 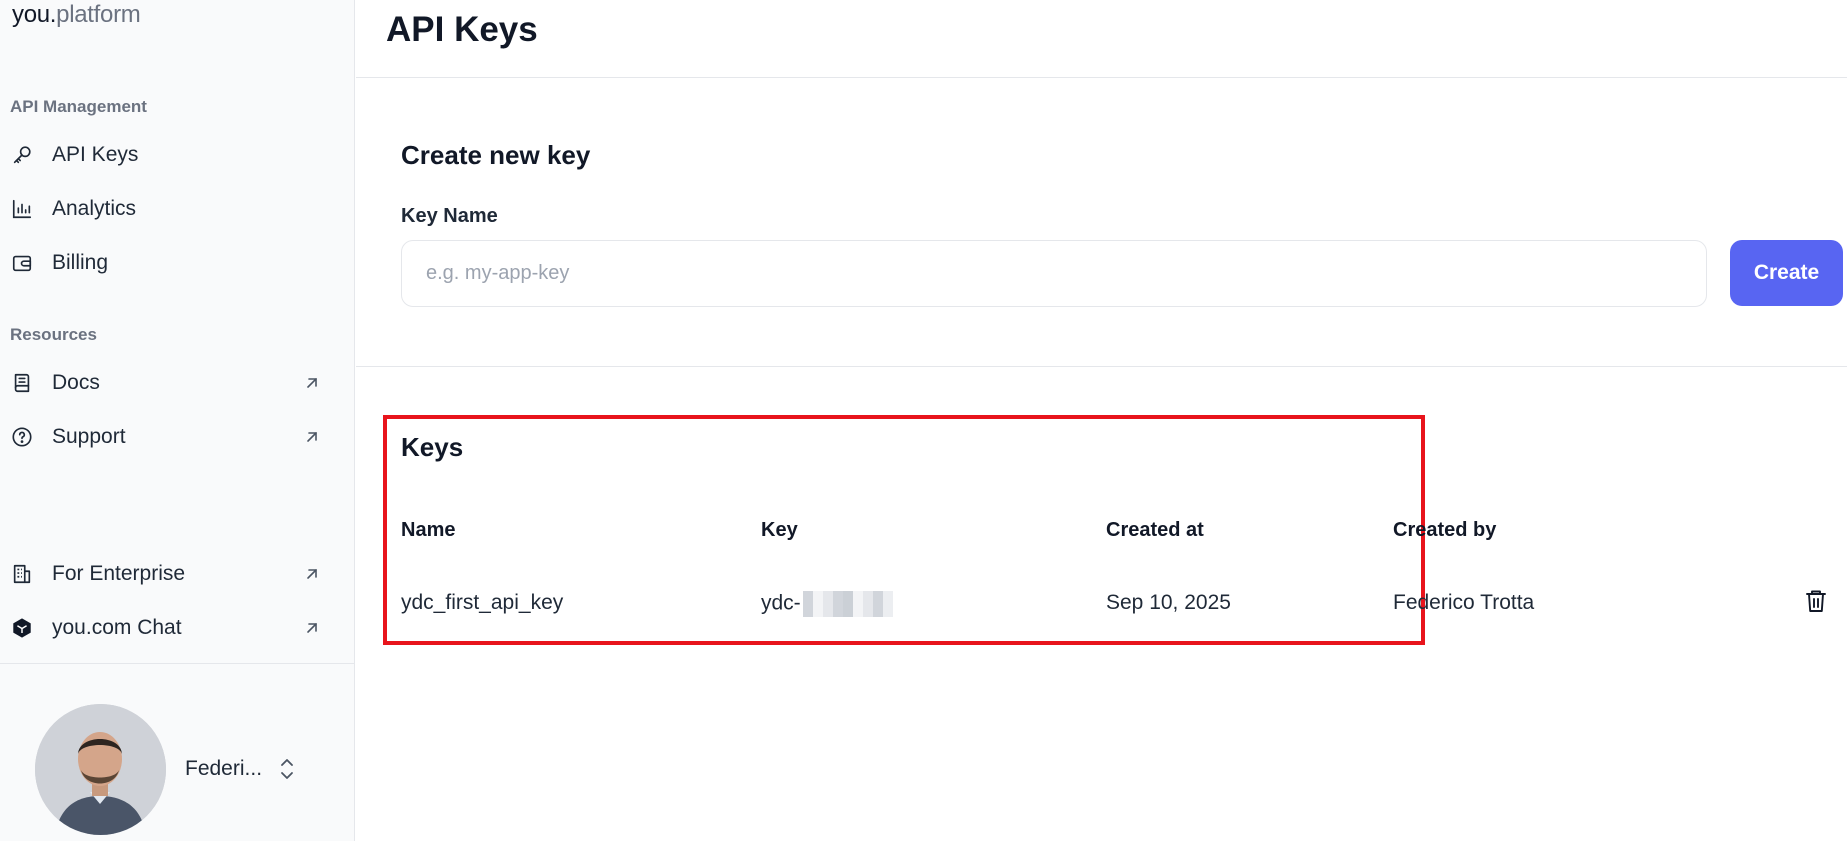 What do you see at coordinates (53, 334) in the screenshot?
I see `section-label-resources: Resources` at bounding box center [53, 334].